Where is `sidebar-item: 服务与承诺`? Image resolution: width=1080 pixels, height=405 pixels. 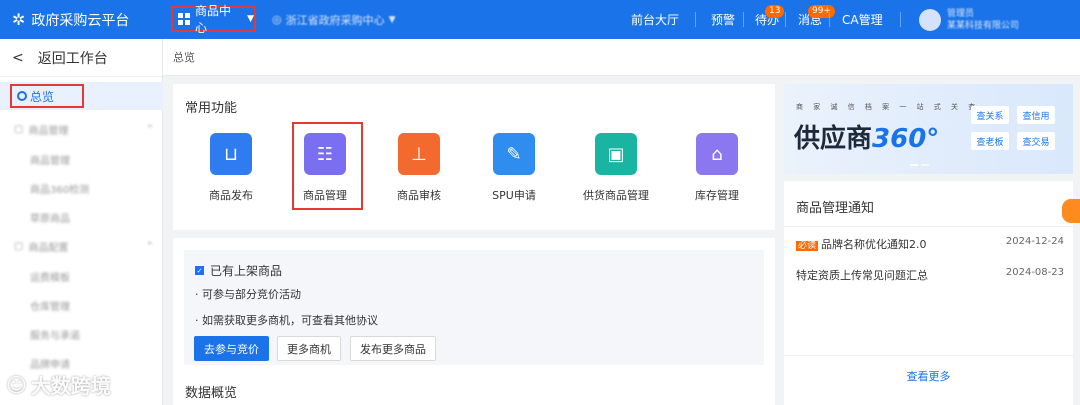 sidebar-item: 服务与承诺 is located at coordinates (55, 334).